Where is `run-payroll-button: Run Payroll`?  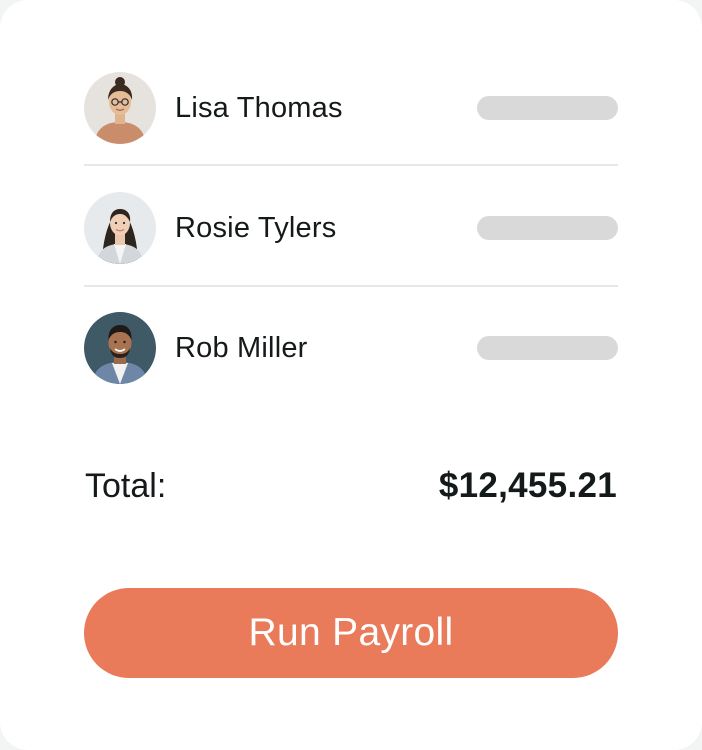 run-payroll-button: Run Payroll is located at coordinates (351, 633).